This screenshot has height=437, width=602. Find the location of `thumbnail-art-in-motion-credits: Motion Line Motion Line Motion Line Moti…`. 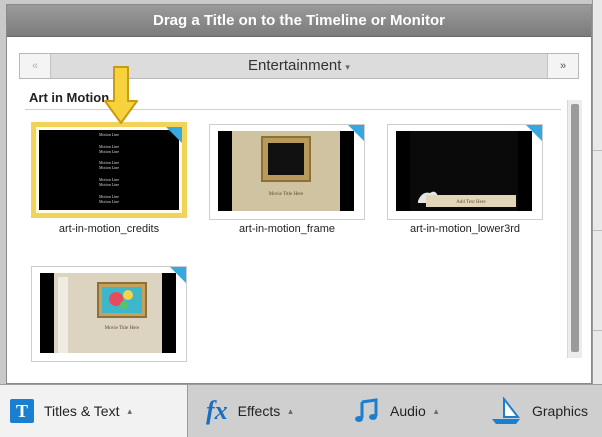

thumbnail-art-in-motion-credits: Motion Line Motion Line Motion Line Moti… is located at coordinates (109, 170).